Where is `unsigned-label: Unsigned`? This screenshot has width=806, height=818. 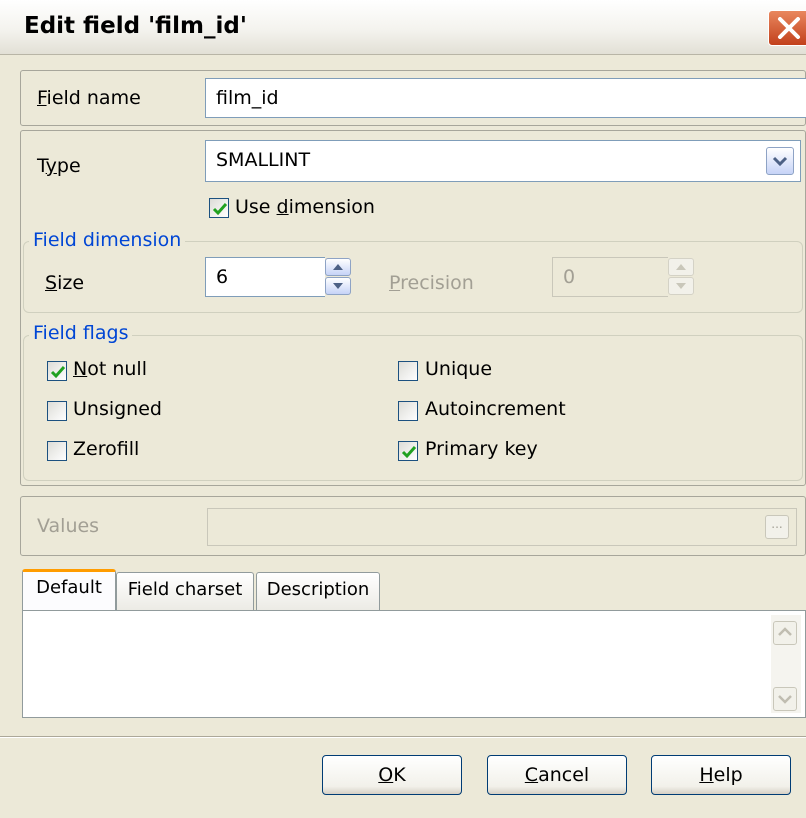
unsigned-label: Unsigned is located at coordinates (117, 409).